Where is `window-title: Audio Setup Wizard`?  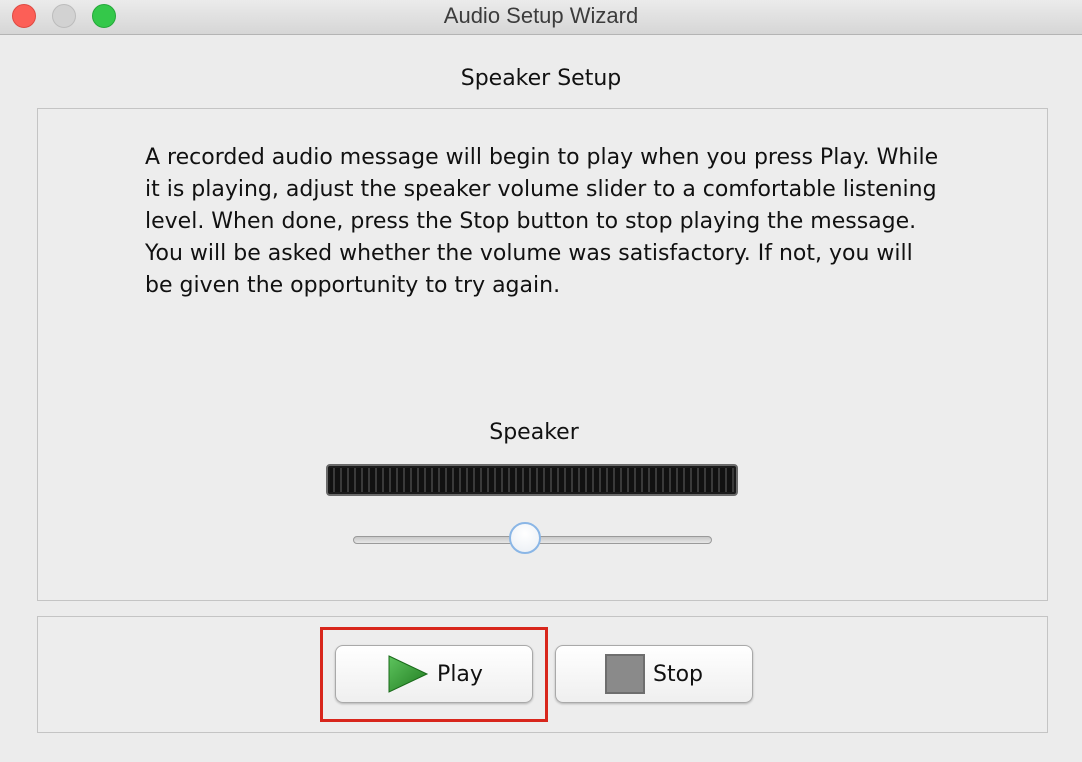
window-title: Audio Setup Wizard is located at coordinates (541, 15).